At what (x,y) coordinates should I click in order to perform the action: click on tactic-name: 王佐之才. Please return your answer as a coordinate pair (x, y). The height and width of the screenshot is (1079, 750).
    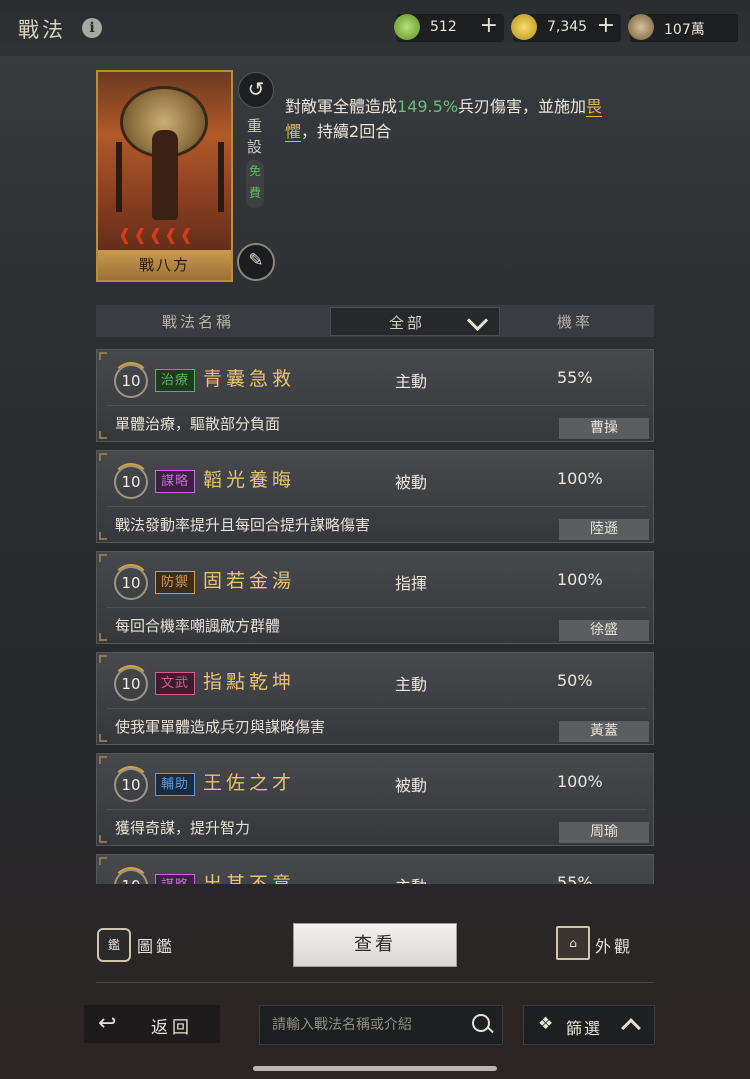
    Looking at the image, I should click on (249, 783).